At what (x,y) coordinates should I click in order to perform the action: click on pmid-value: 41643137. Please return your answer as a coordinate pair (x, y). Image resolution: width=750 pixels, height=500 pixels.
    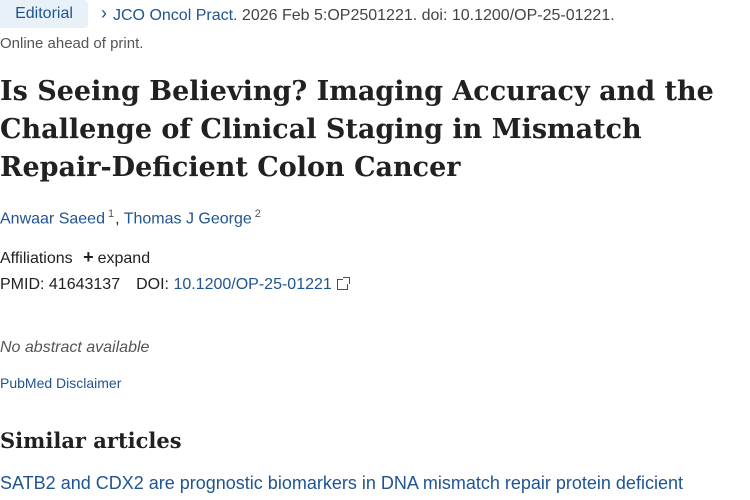
    Looking at the image, I should click on (84, 284).